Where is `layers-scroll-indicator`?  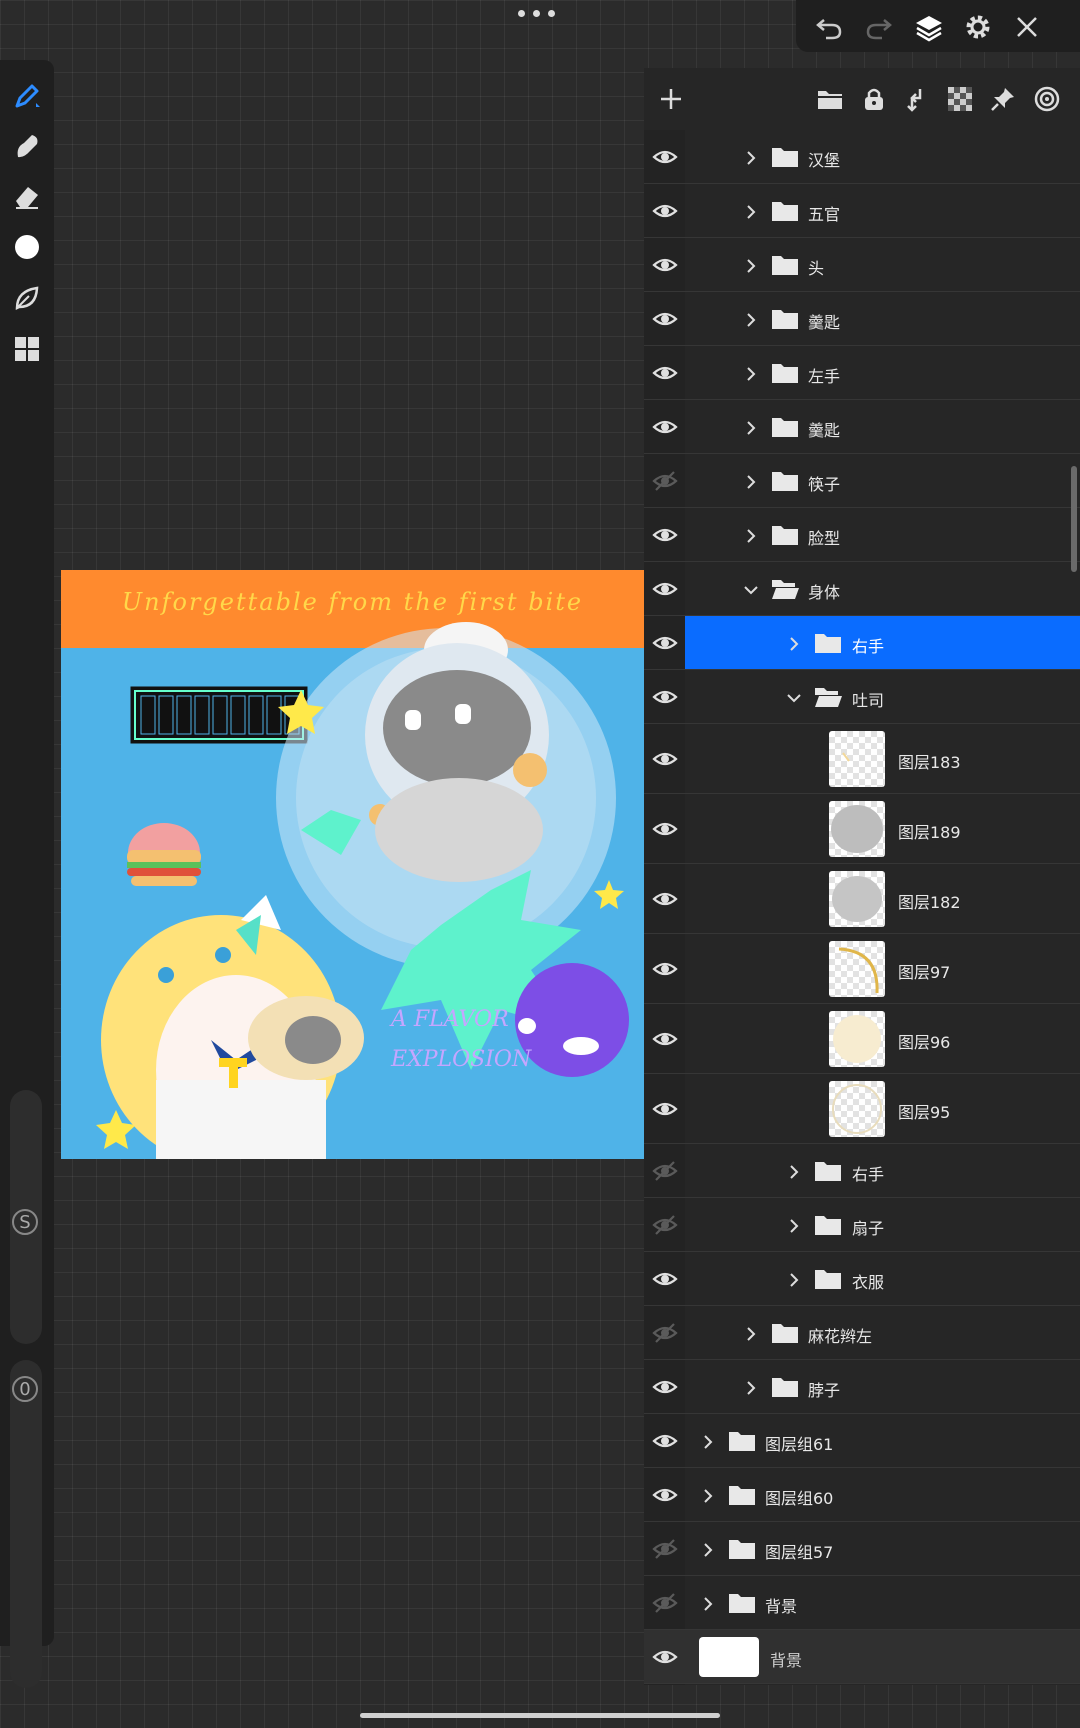
layers-scroll-indicator is located at coordinates (1074, 519).